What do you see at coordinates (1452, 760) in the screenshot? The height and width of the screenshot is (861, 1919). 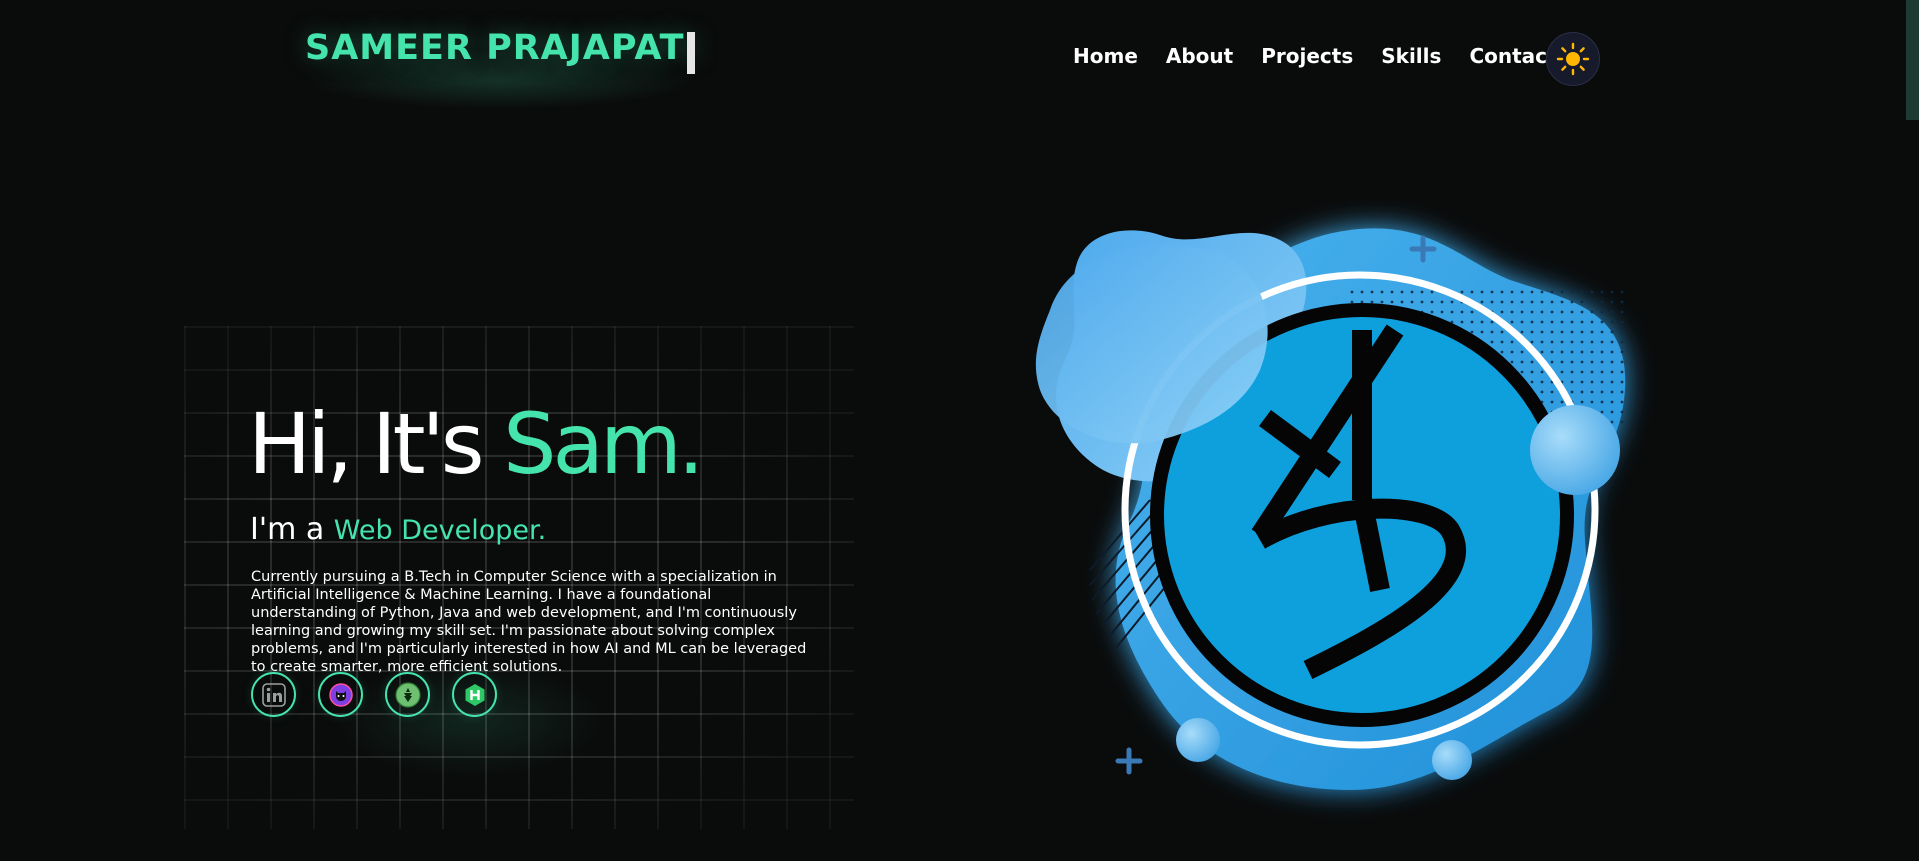 I see `bubble-bottom-right` at bounding box center [1452, 760].